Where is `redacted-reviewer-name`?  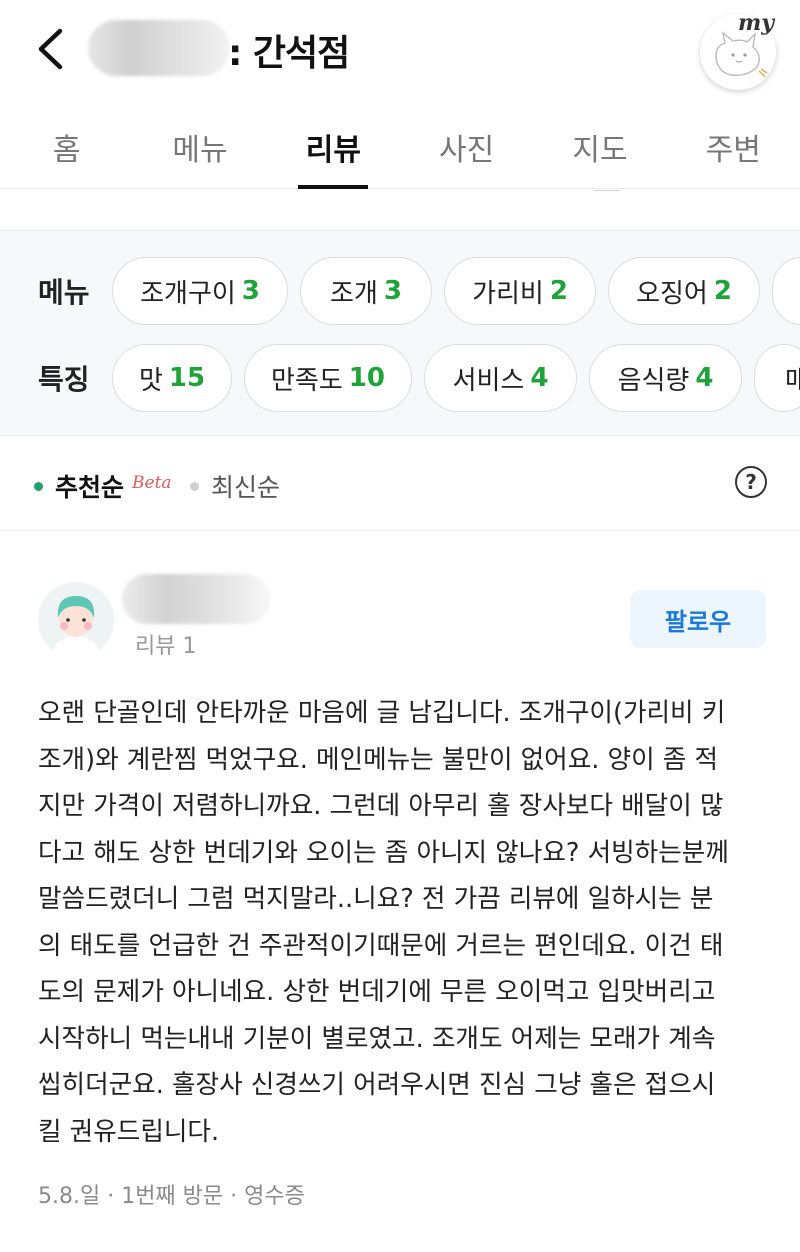 redacted-reviewer-name is located at coordinates (196, 599).